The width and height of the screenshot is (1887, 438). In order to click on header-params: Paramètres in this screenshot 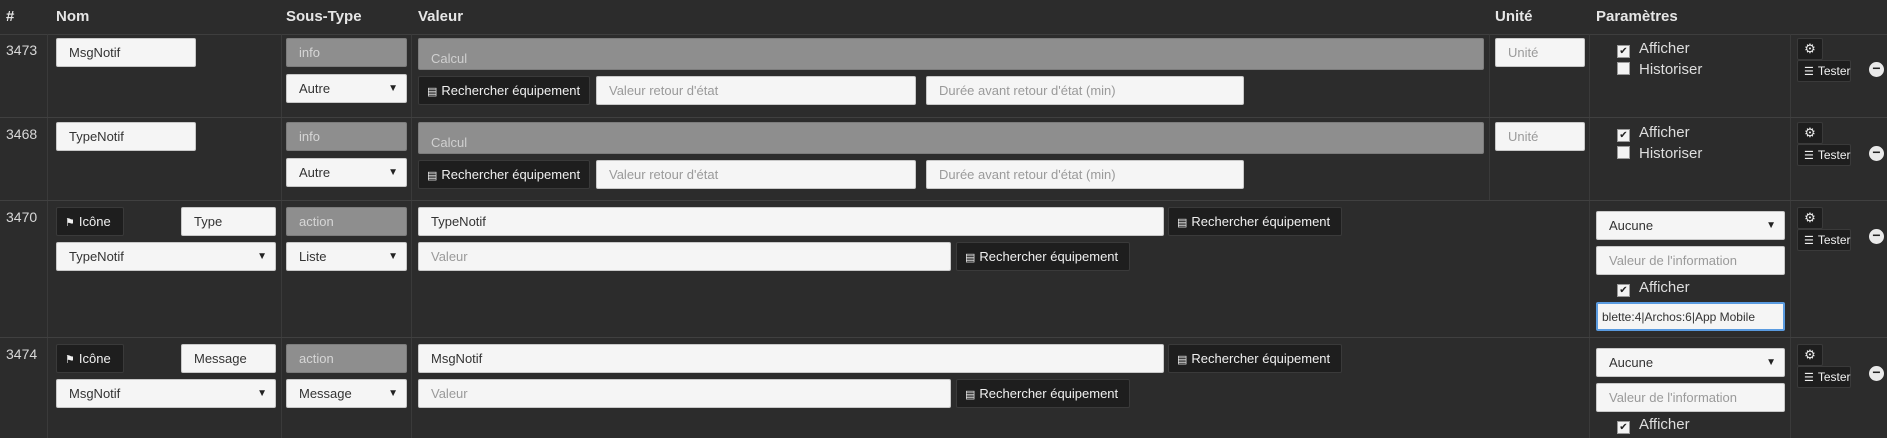, I will do `click(1637, 16)`.